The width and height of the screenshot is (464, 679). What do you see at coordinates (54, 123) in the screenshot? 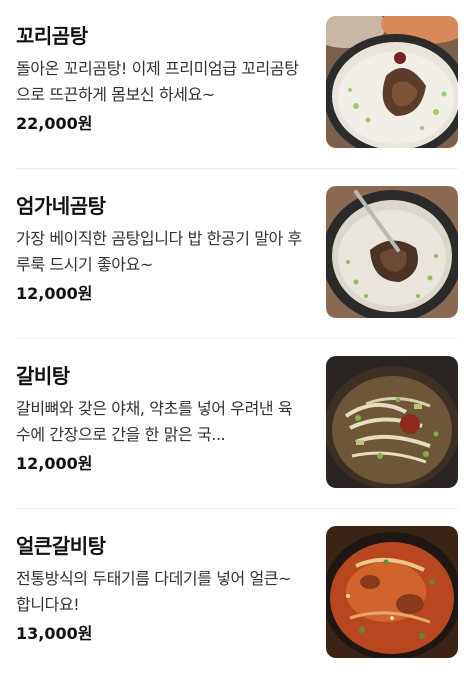
I see `menu-item-price: 22,000원` at bounding box center [54, 123].